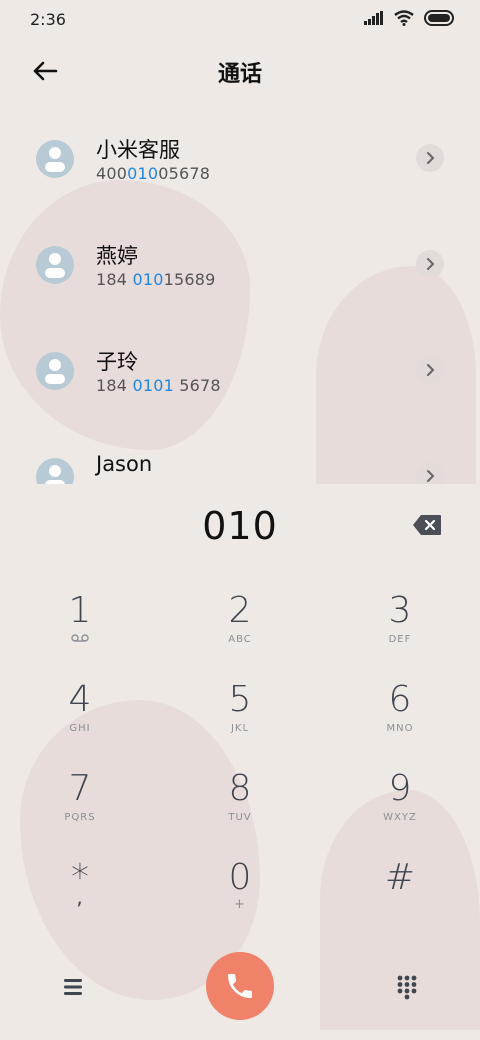  What do you see at coordinates (240, 788) in the screenshot?
I see `key-digit: 8` at bounding box center [240, 788].